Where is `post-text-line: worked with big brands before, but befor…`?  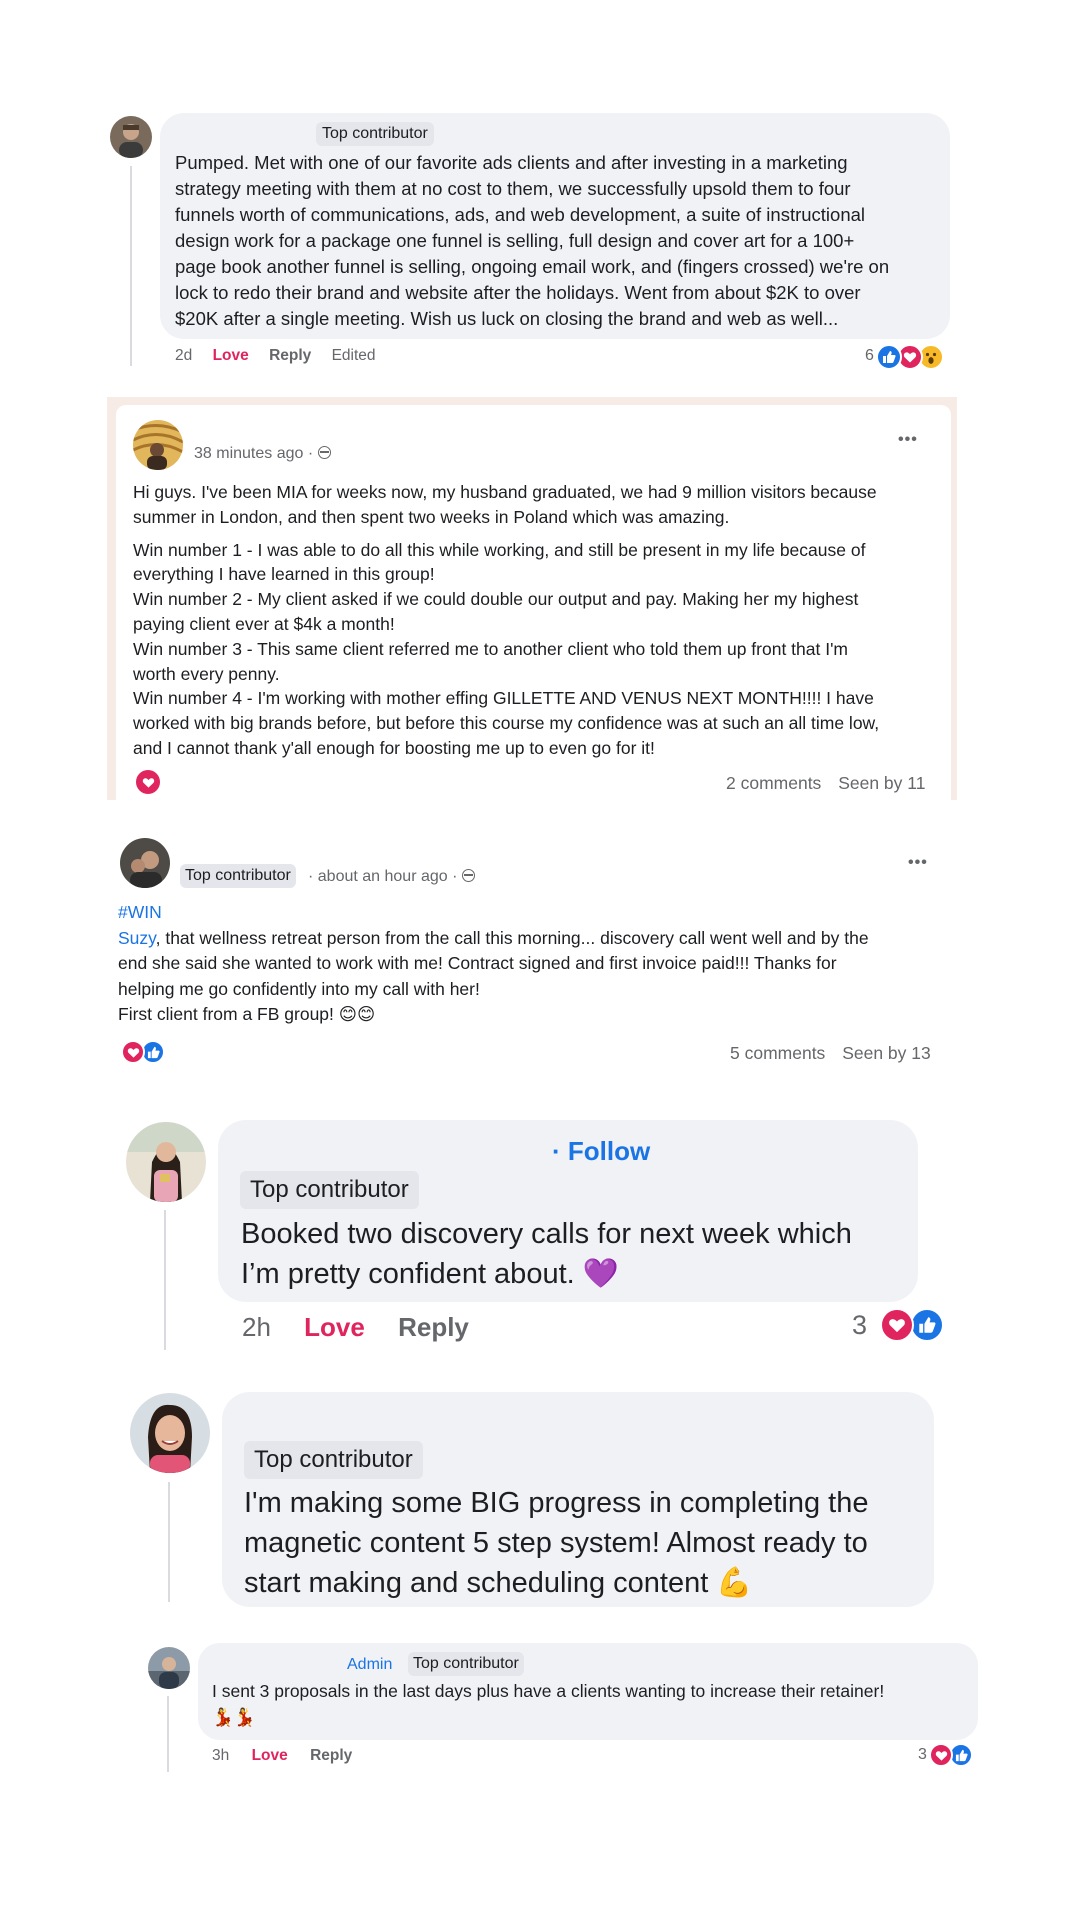 post-text-line: worked with big brands before, but befor… is located at coordinates (506, 723).